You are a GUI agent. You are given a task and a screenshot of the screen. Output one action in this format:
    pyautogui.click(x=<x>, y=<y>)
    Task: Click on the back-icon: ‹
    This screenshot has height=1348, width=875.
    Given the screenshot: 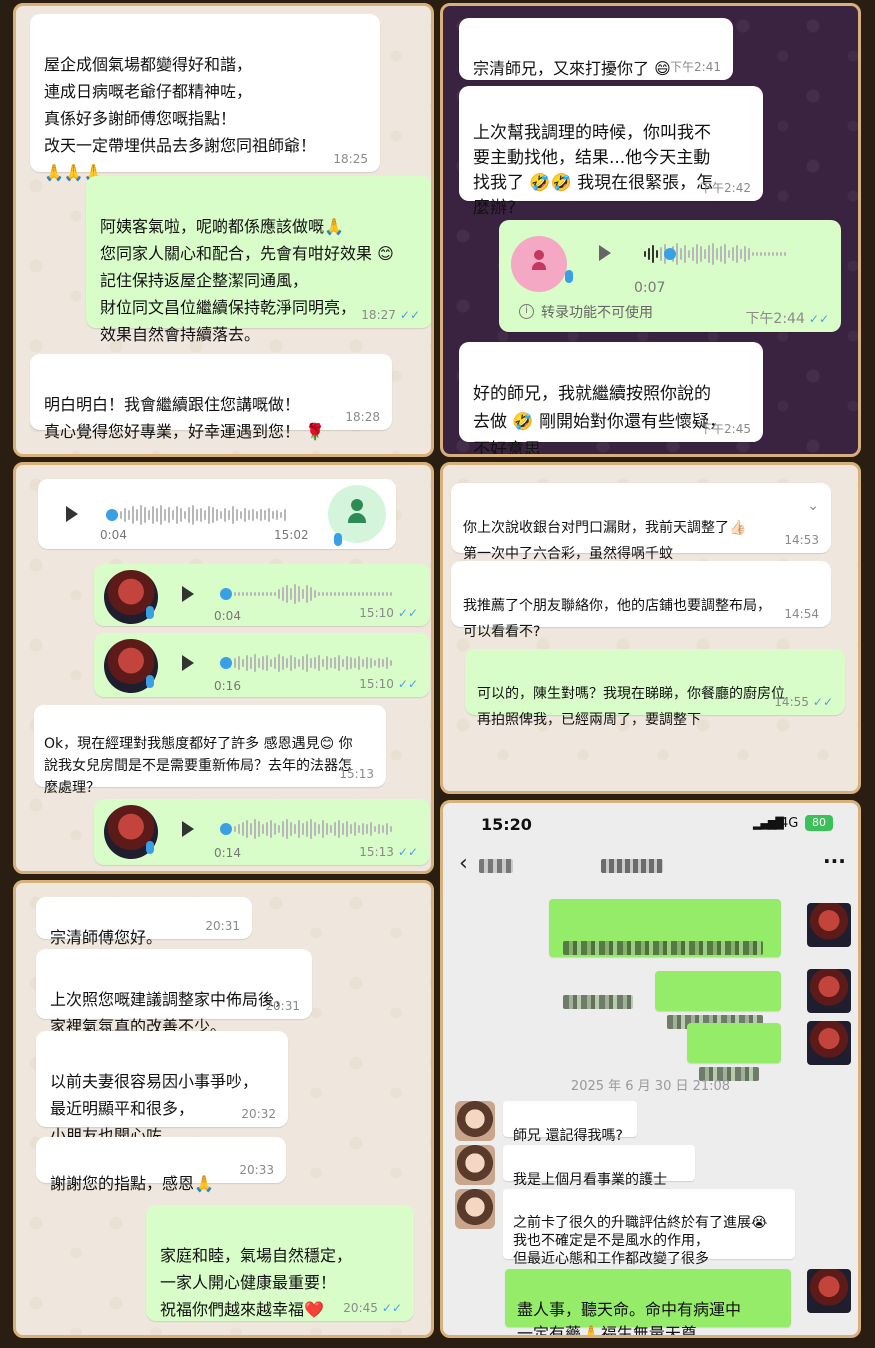 What is the action you would take?
    pyautogui.click(x=463, y=863)
    